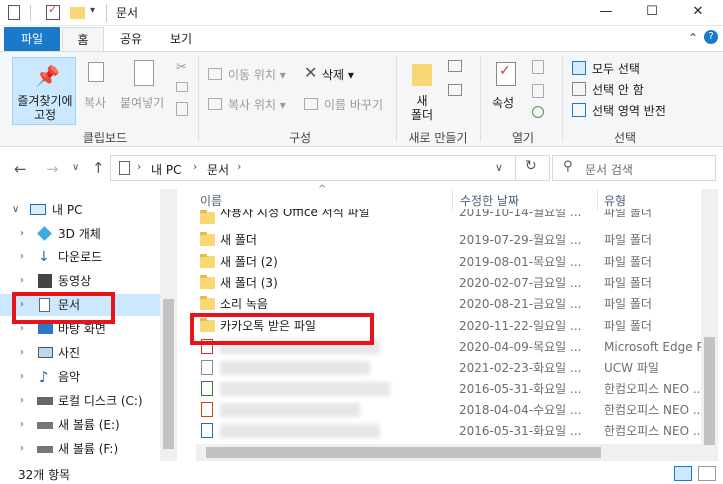 The image size is (723, 484). Describe the element at coordinates (211, 200) in the screenshot. I see `column-header-name: 이름` at that location.